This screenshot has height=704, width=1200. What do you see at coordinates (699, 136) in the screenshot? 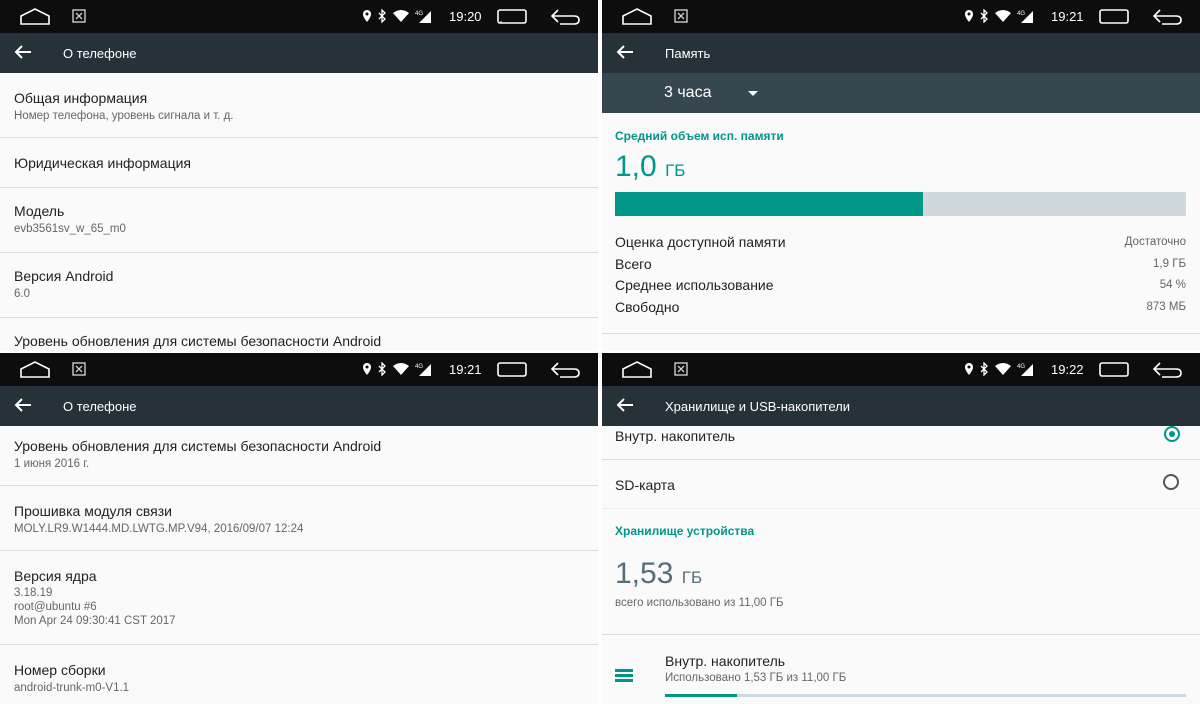
I see `section-heading: Средний объем исп. памяти` at bounding box center [699, 136].